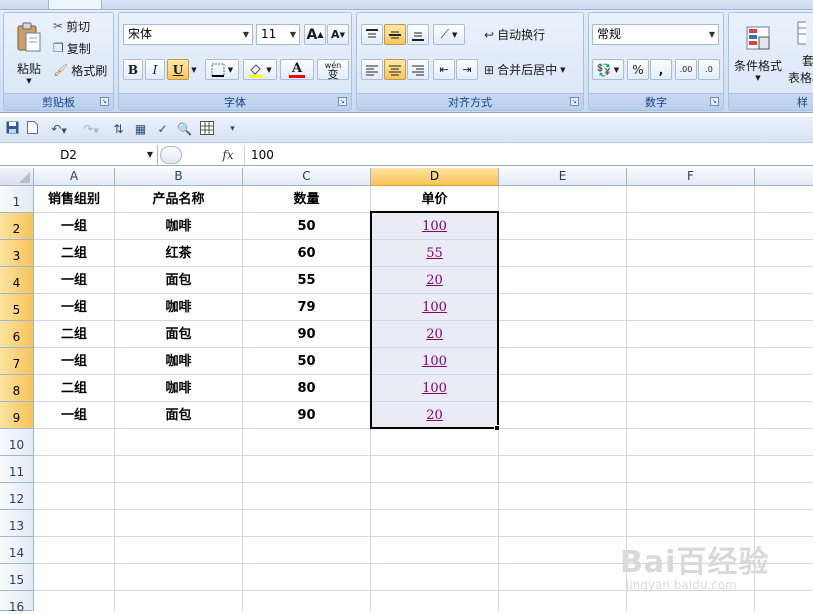  I want to click on copy-button: ❐ 复制, so click(81, 48).